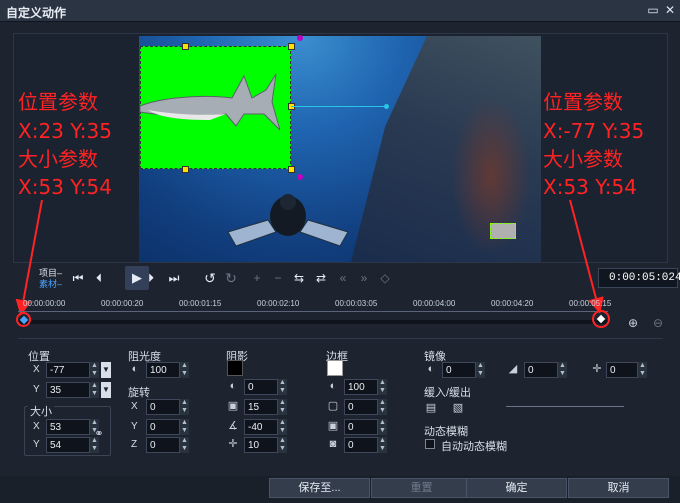 This screenshot has width=680, height=503. What do you see at coordinates (36, 389) in the screenshot?
I see `position-y-label: Y` at bounding box center [36, 389].